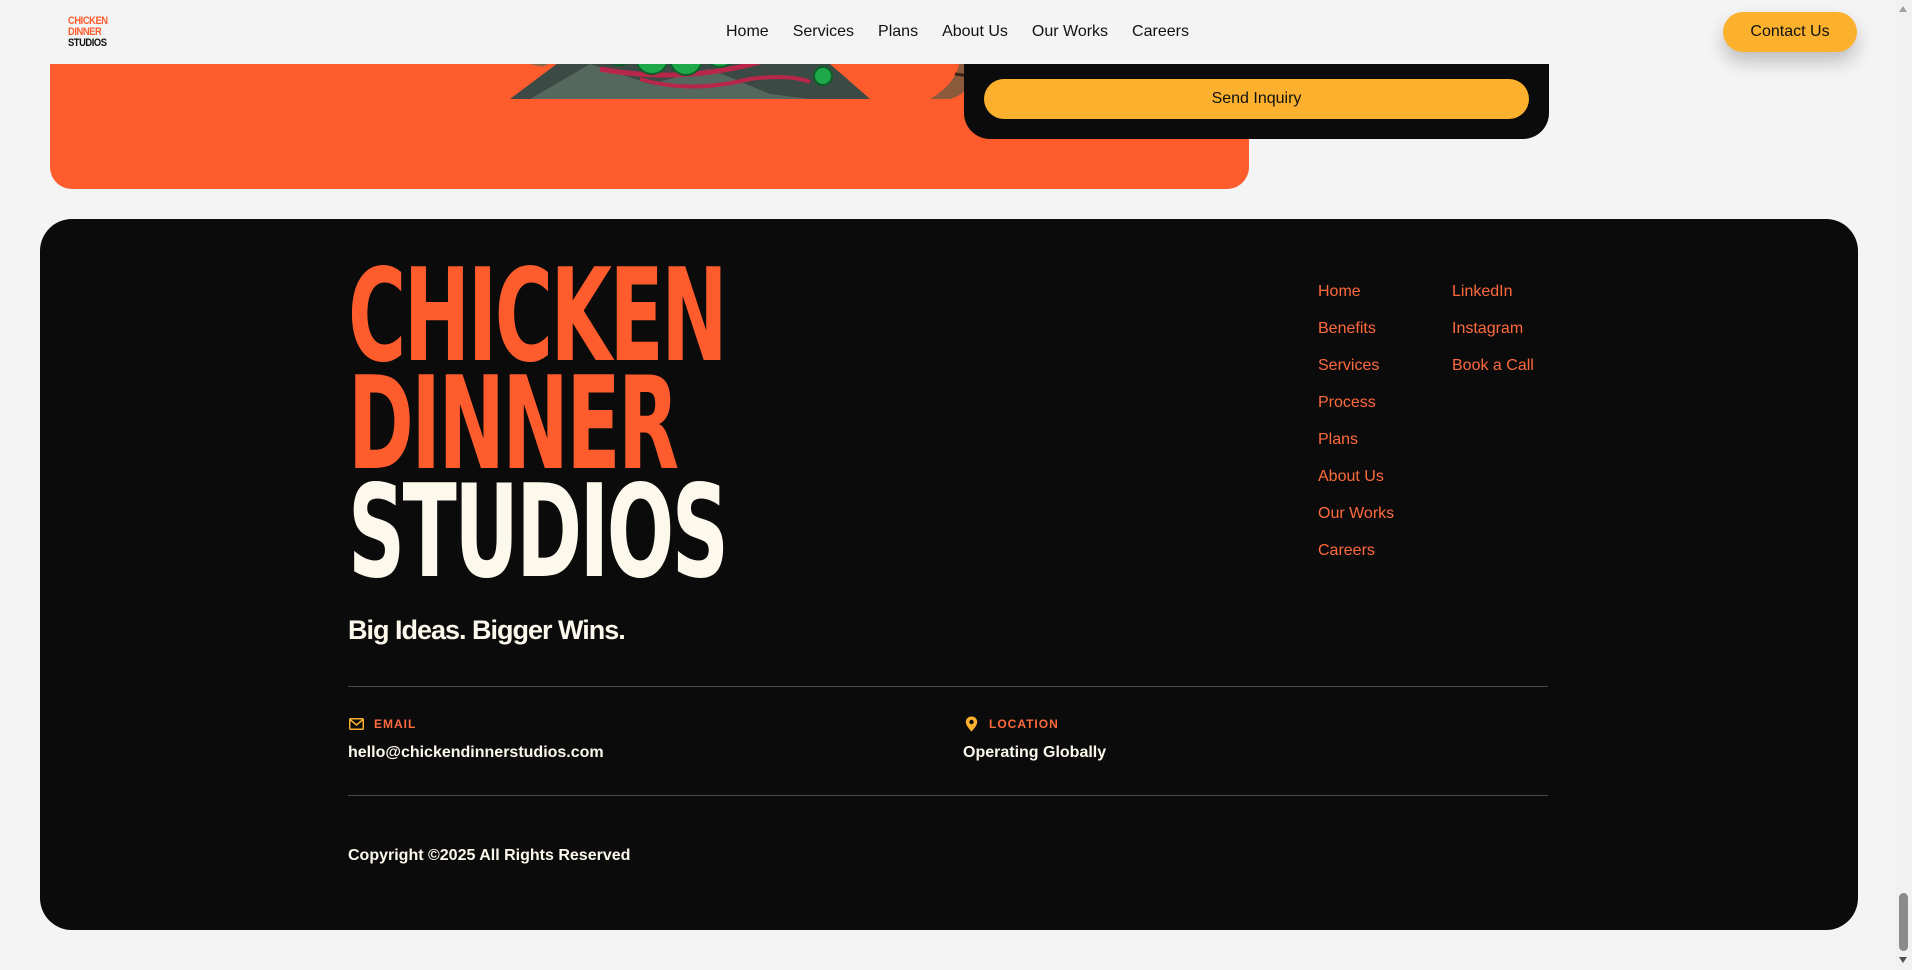 This screenshot has width=1912, height=970. Describe the element at coordinates (823, 32) in the screenshot. I see `nav-services: Services` at that location.